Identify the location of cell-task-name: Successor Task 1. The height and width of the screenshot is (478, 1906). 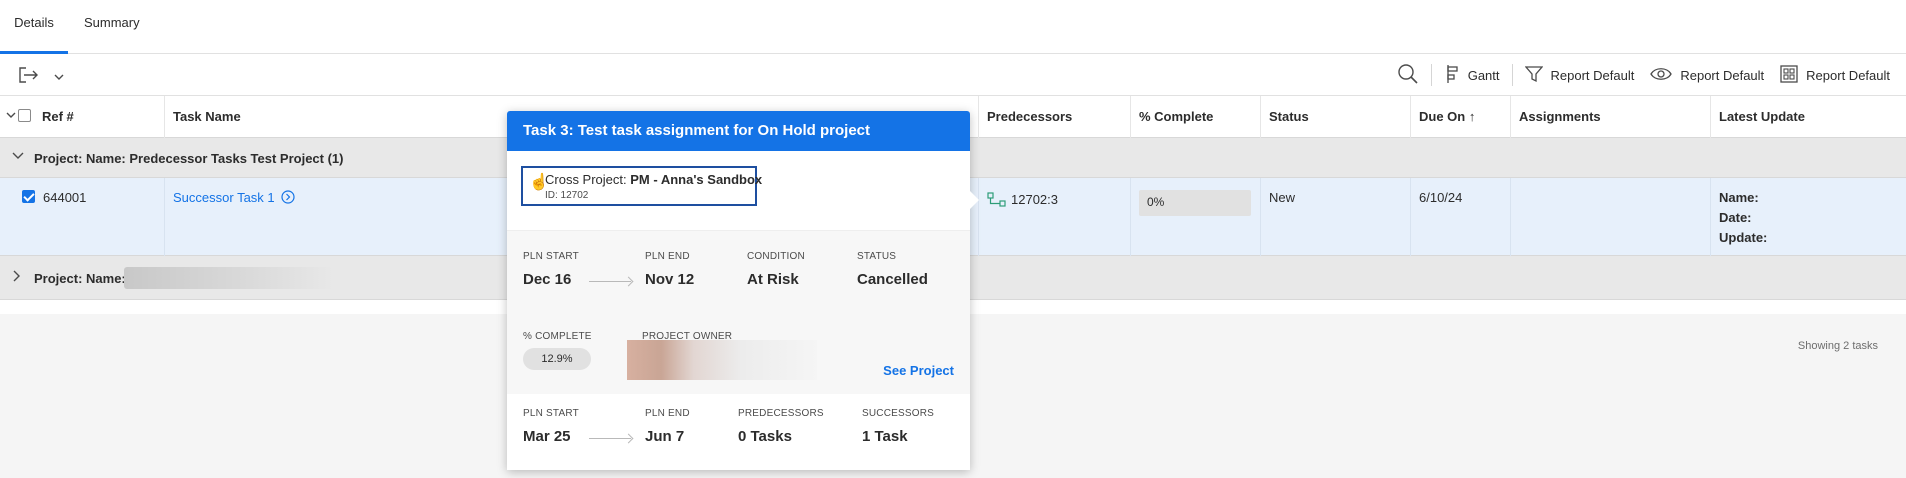
(335, 217).